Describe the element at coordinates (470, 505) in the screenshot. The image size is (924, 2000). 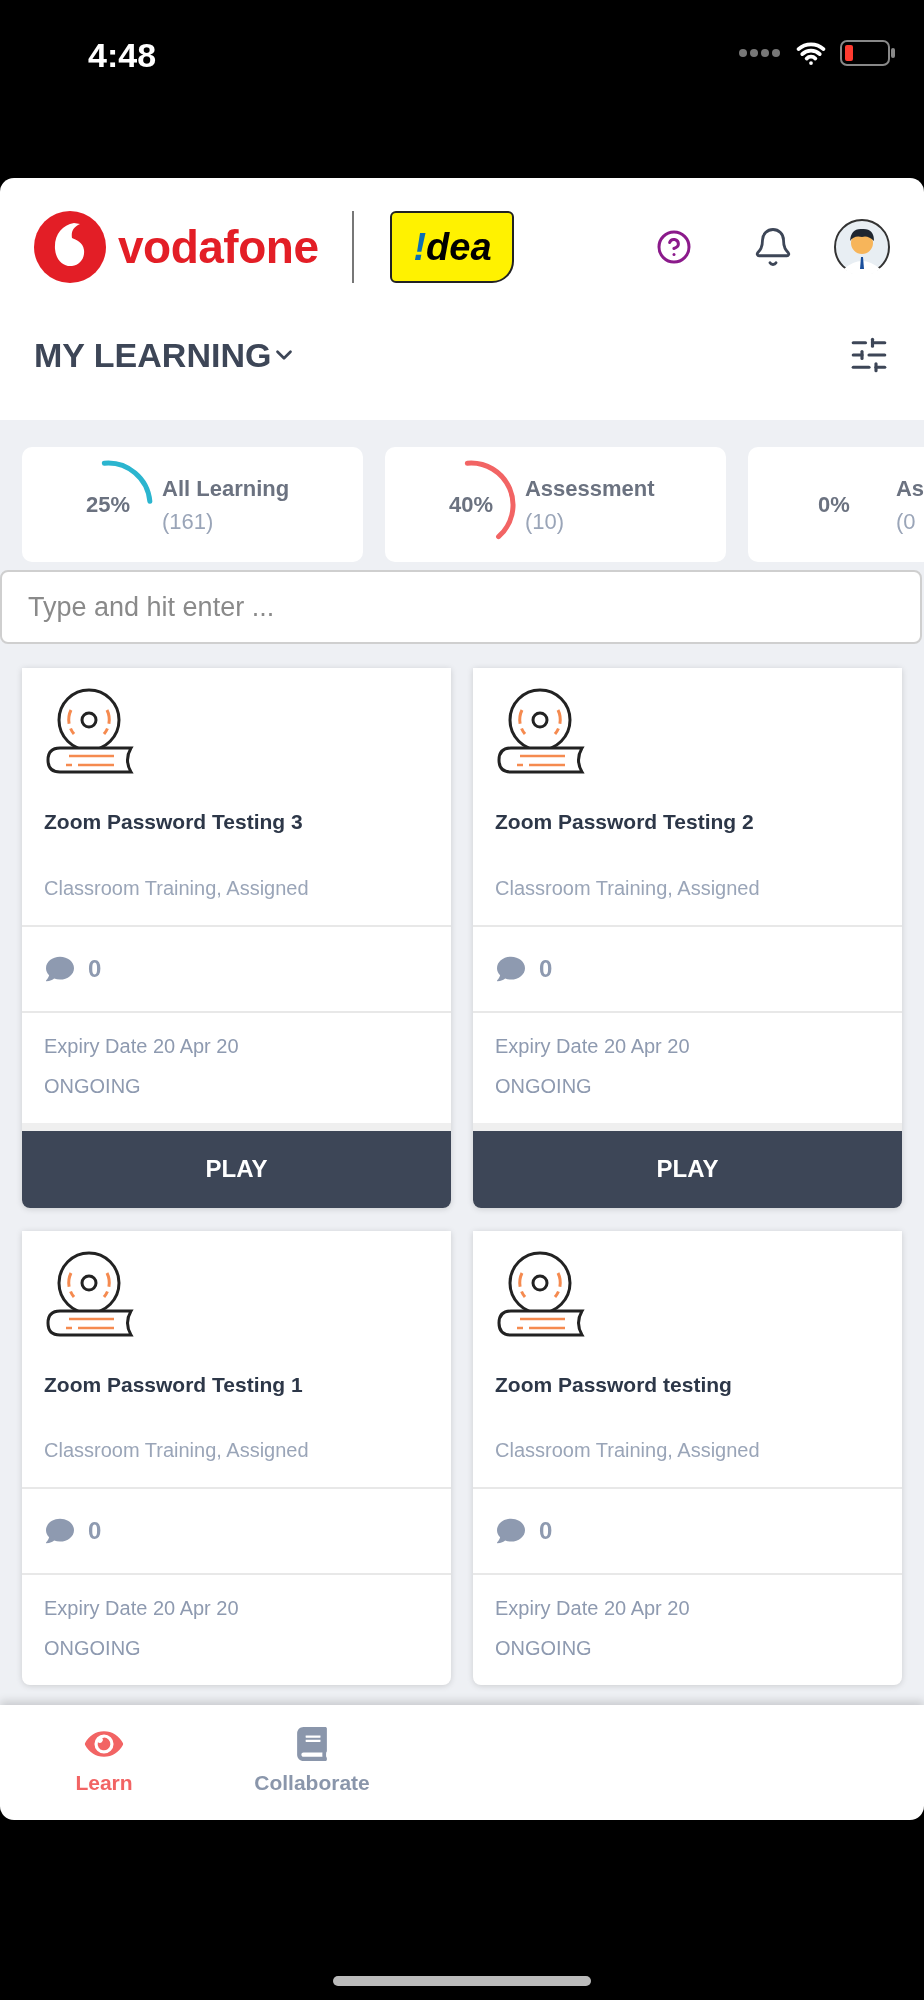
I see `percent-text: 40%` at that location.